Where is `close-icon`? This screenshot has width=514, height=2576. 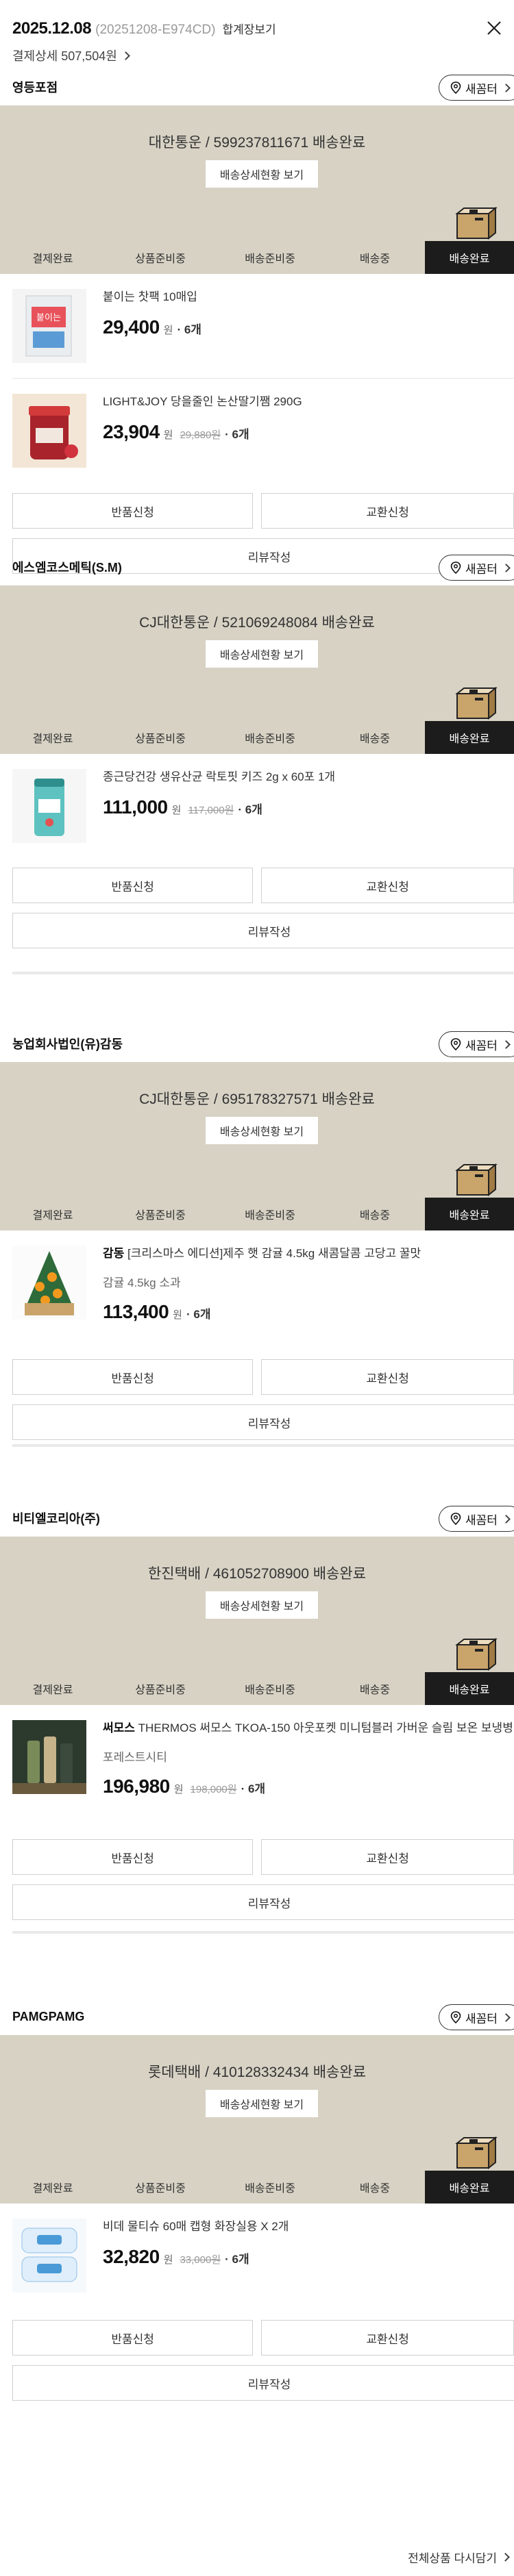
close-icon is located at coordinates (494, 28).